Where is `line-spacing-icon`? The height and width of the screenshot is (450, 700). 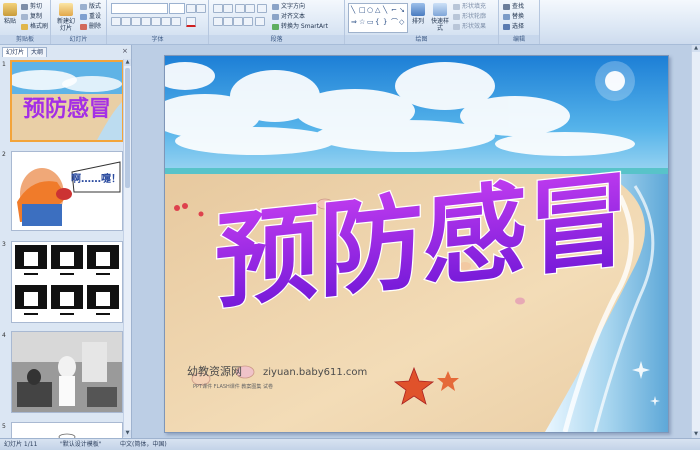 line-spacing-icon is located at coordinates (262, 8).